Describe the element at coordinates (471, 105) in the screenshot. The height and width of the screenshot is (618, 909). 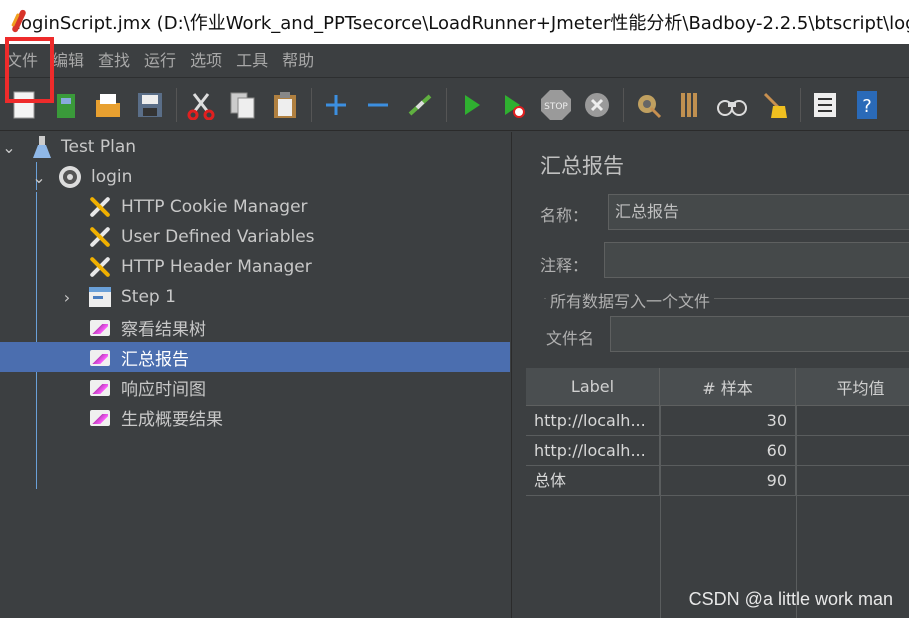
I see `start-icon` at that location.